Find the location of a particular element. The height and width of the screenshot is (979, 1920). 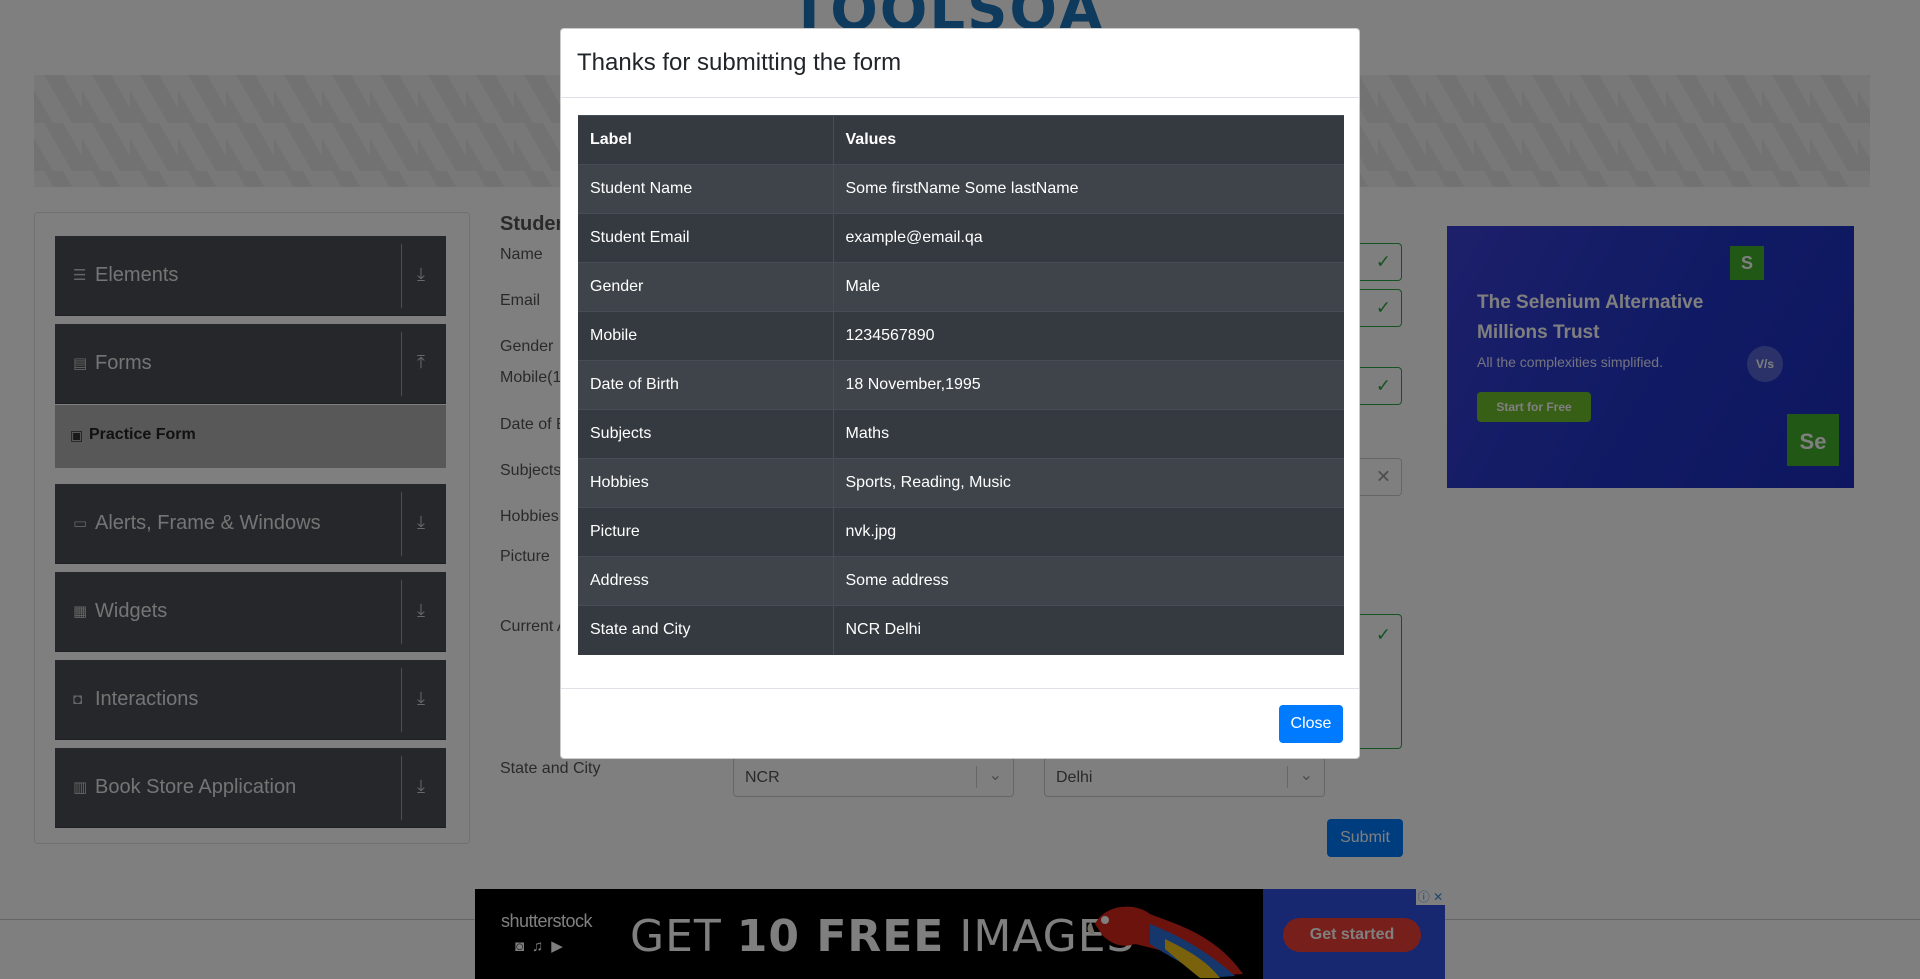

table-row: Mobile 1234567890 is located at coordinates (961, 336).